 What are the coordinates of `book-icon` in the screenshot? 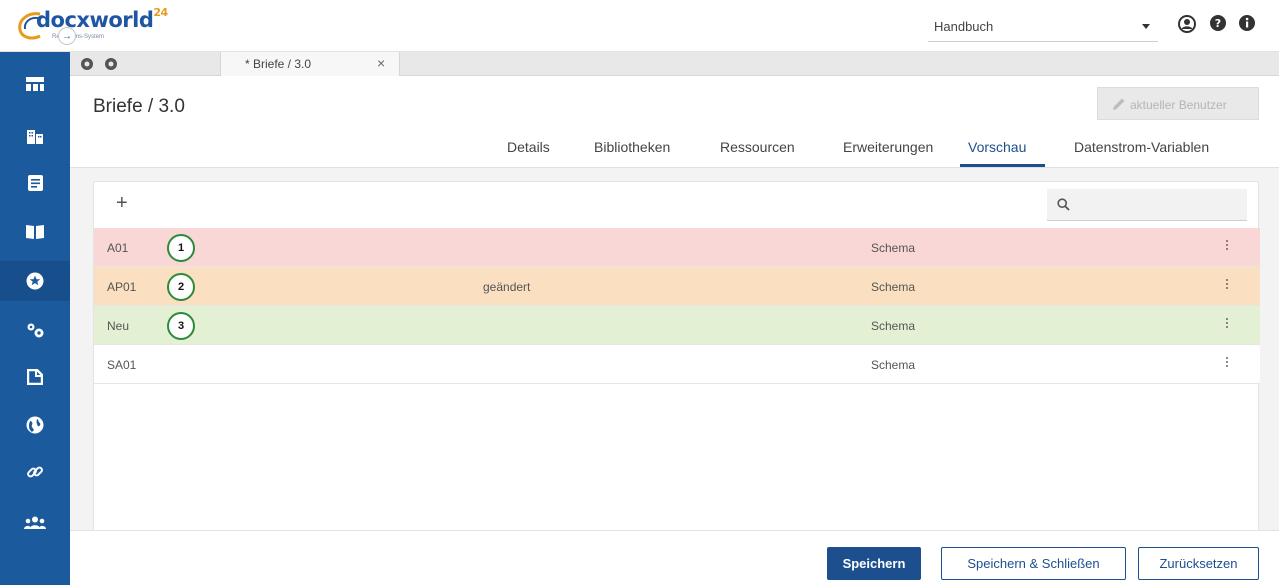 It's located at (35, 231).